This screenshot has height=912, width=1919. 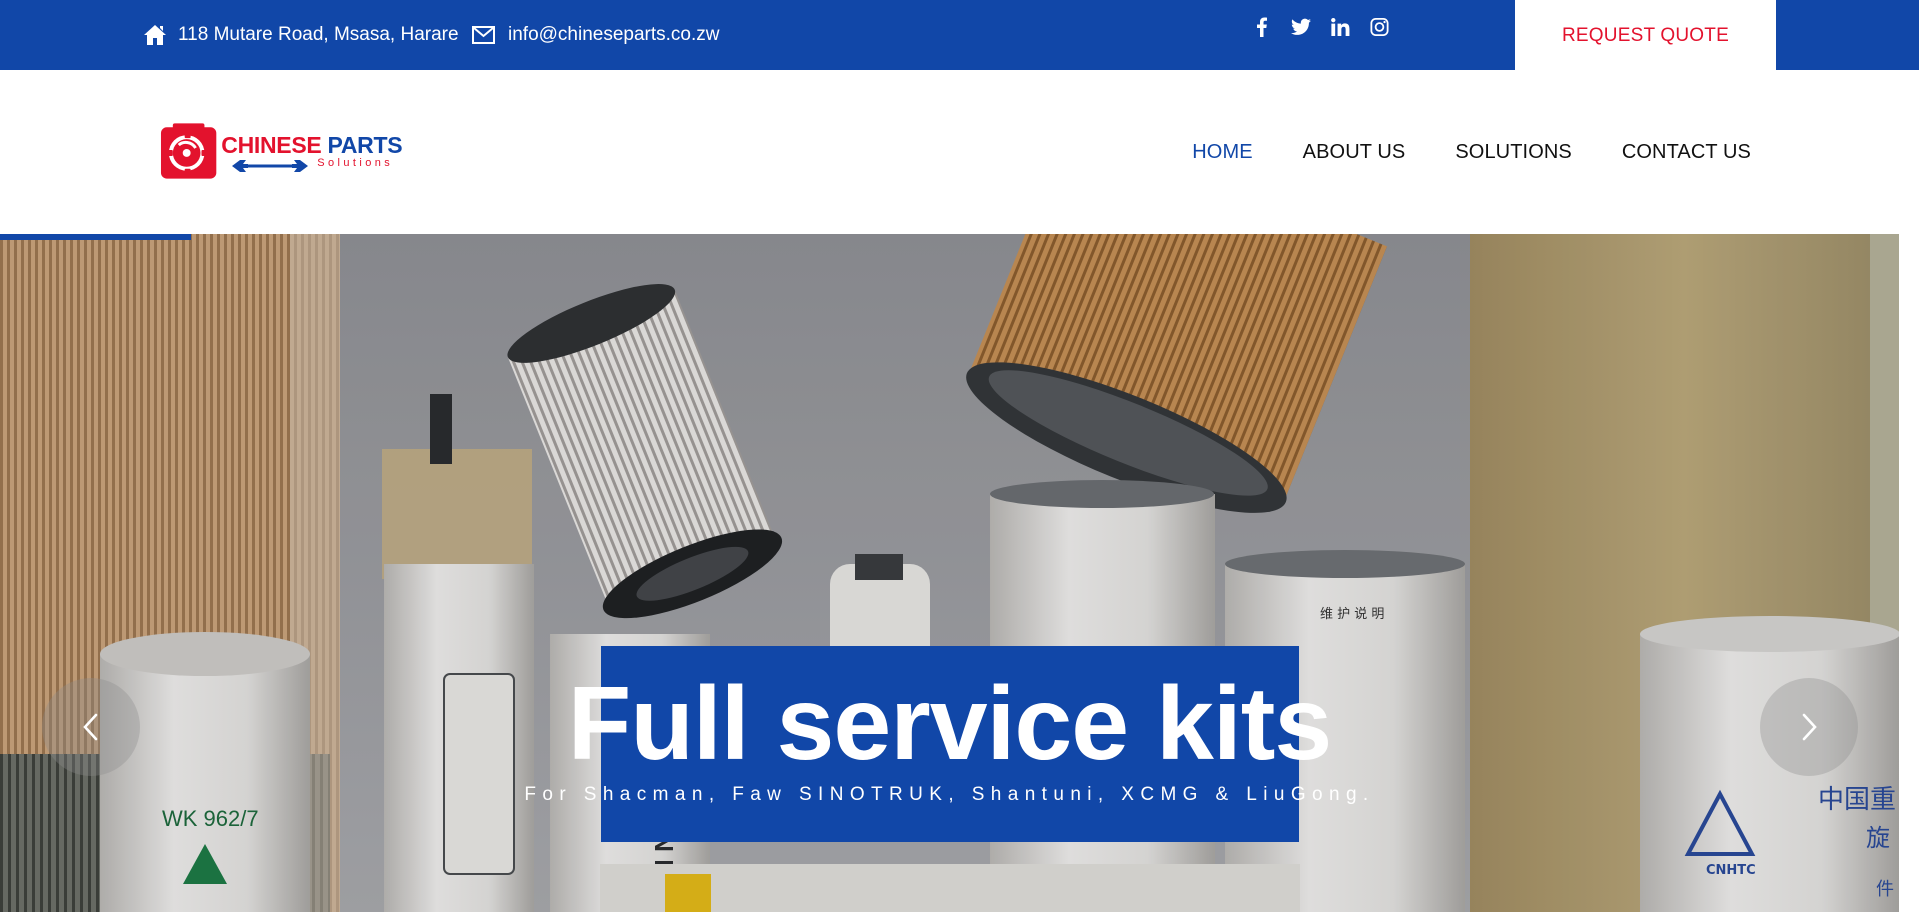 What do you see at coordinates (1645, 36) in the screenshot?
I see `request-quote-button: REQUEST QUOTE` at bounding box center [1645, 36].